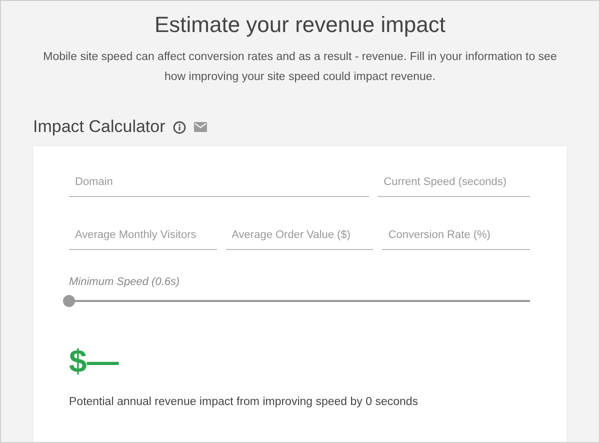  Describe the element at coordinates (296, 301) in the screenshot. I see `speed-slider` at that location.